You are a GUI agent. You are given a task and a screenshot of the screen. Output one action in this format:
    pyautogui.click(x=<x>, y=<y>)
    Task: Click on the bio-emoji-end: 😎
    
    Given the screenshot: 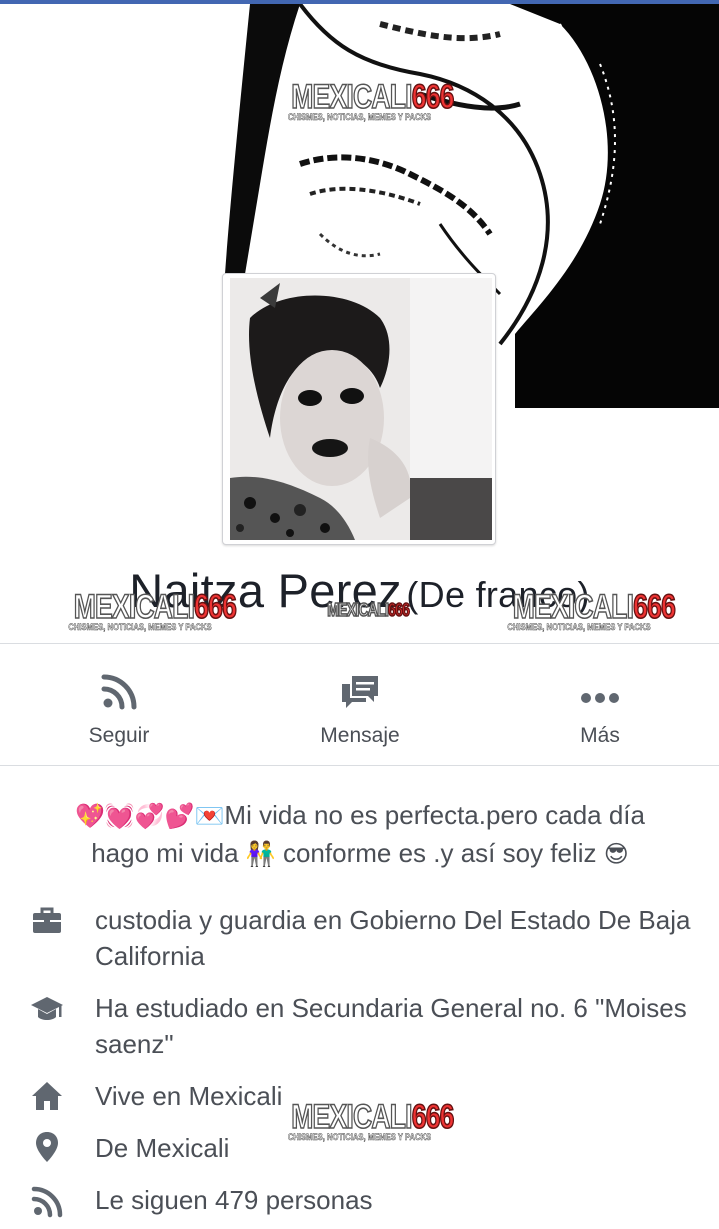 What is the action you would take?
    pyautogui.click(x=616, y=854)
    